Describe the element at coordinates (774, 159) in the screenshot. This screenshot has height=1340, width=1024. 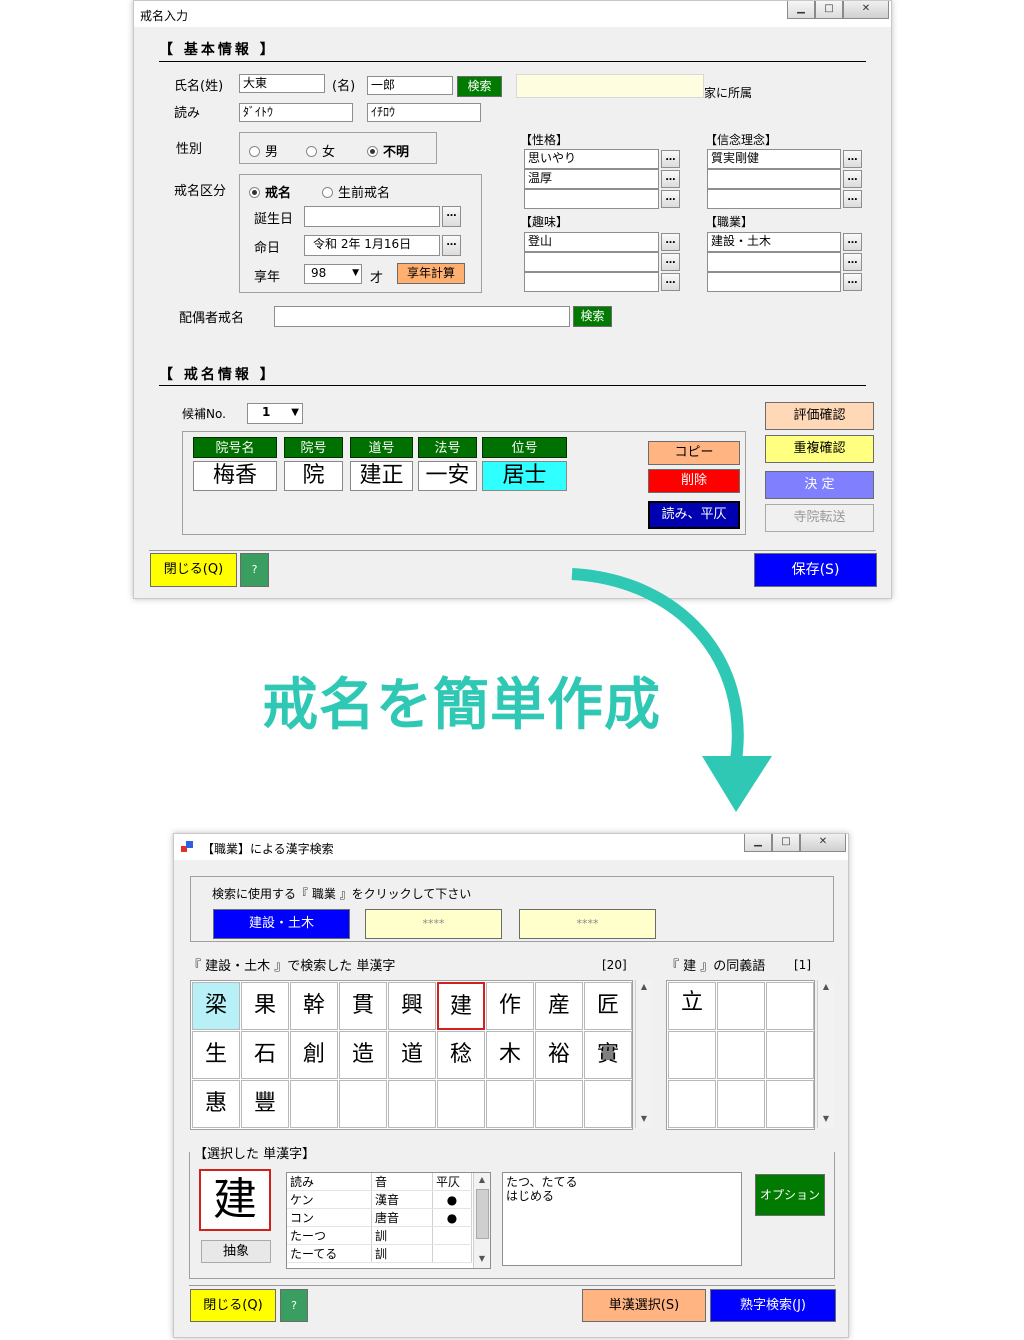
I see `shinnen-field-1: 質実剛健` at that location.